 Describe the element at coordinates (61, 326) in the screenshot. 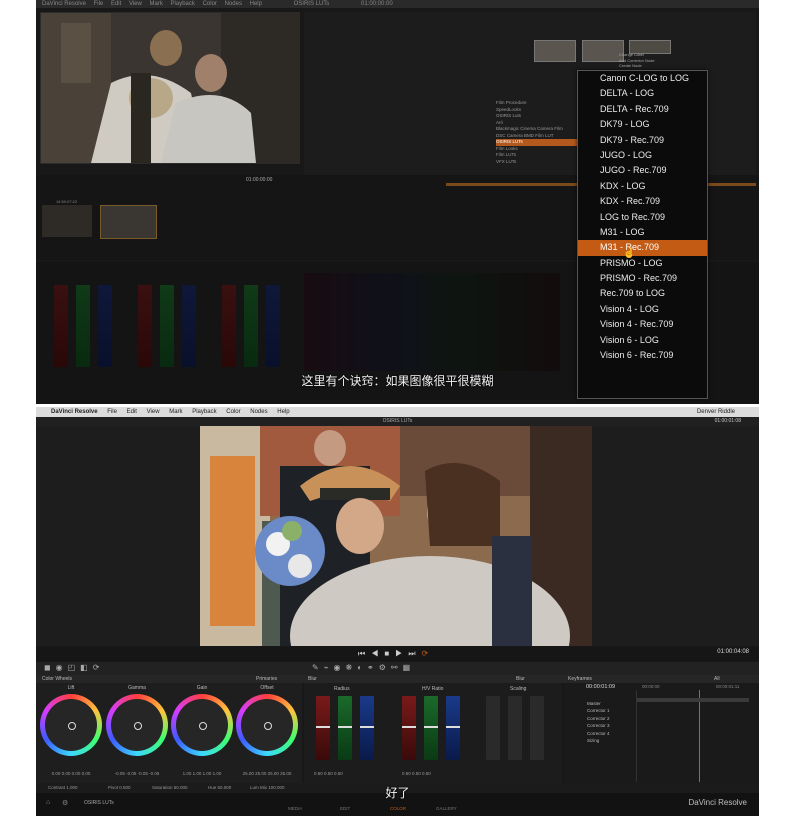

I see `fader-red` at that location.